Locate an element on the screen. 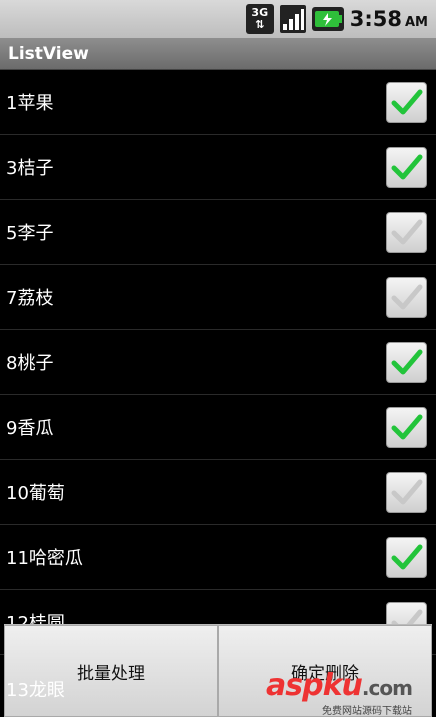 The width and height of the screenshot is (436, 717). list-item-label-partial: 13龙眼 is located at coordinates (35, 690).